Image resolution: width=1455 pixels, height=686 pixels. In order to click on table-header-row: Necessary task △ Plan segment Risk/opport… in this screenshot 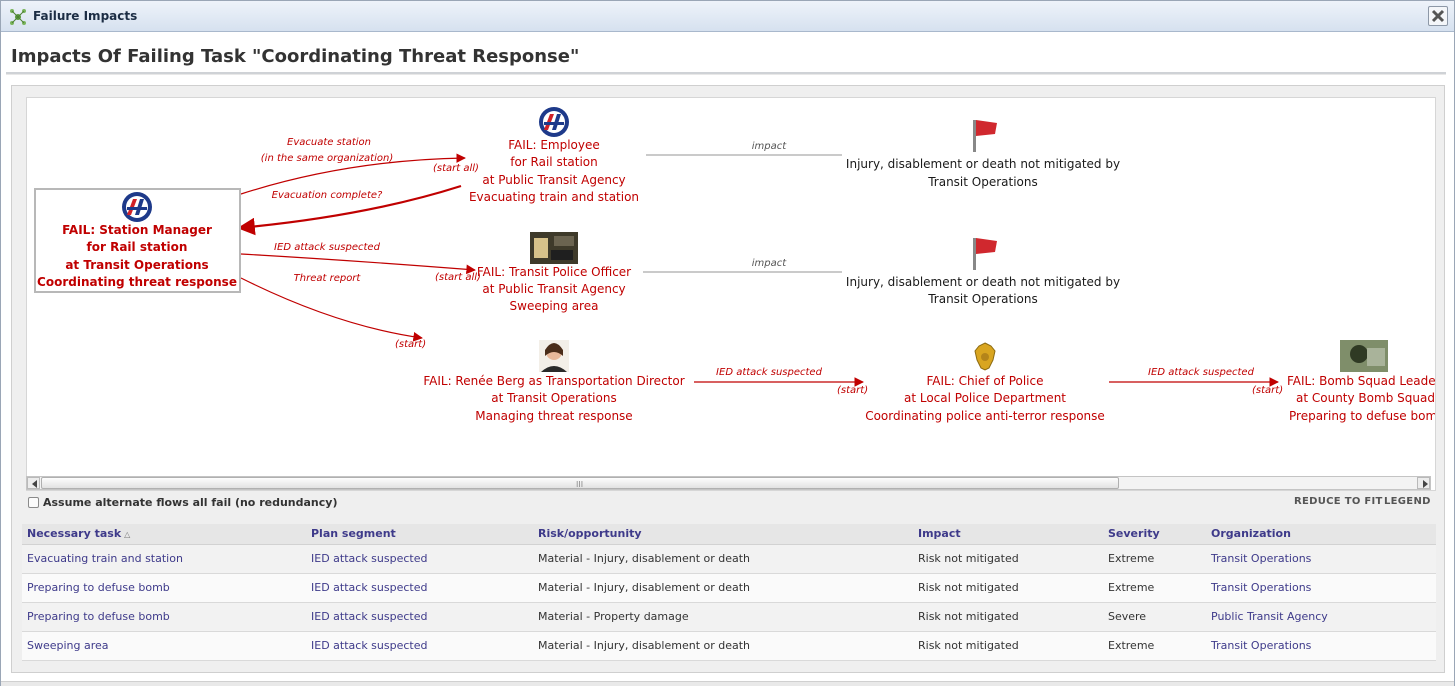, I will do `click(729, 534)`.